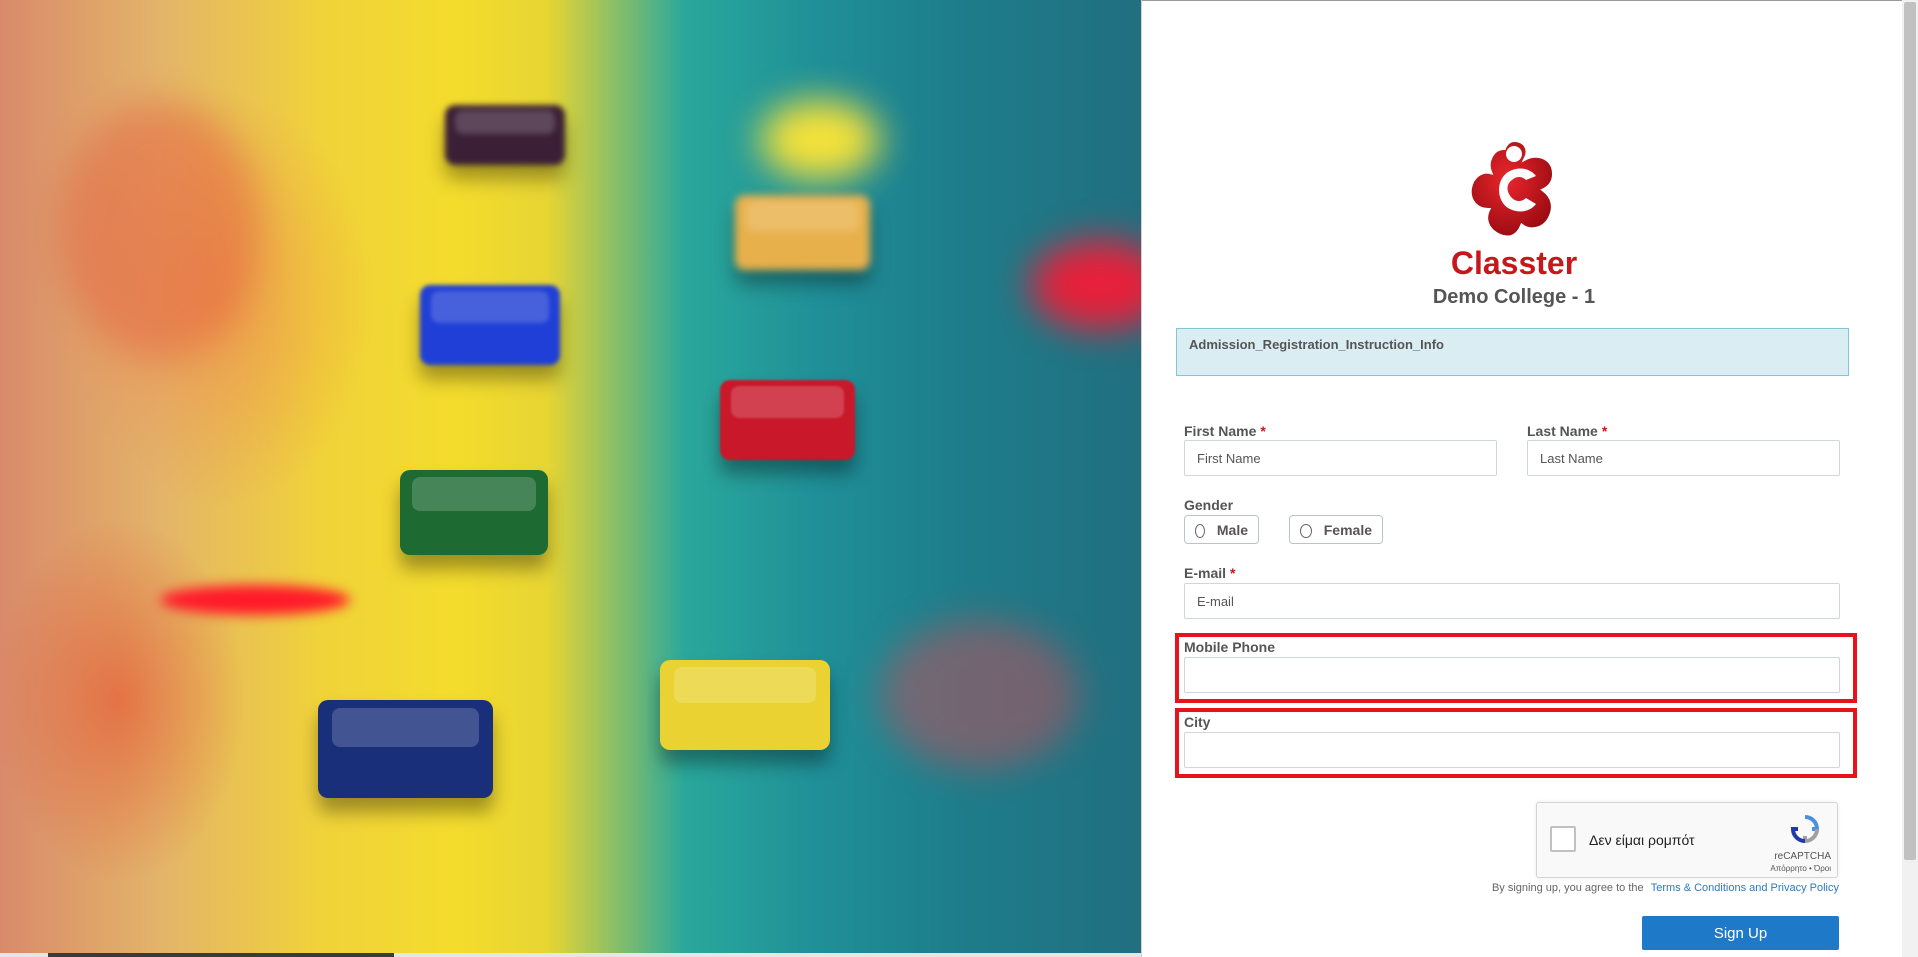  I want to click on last-name-label: Last Name *, so click(1567, 431).